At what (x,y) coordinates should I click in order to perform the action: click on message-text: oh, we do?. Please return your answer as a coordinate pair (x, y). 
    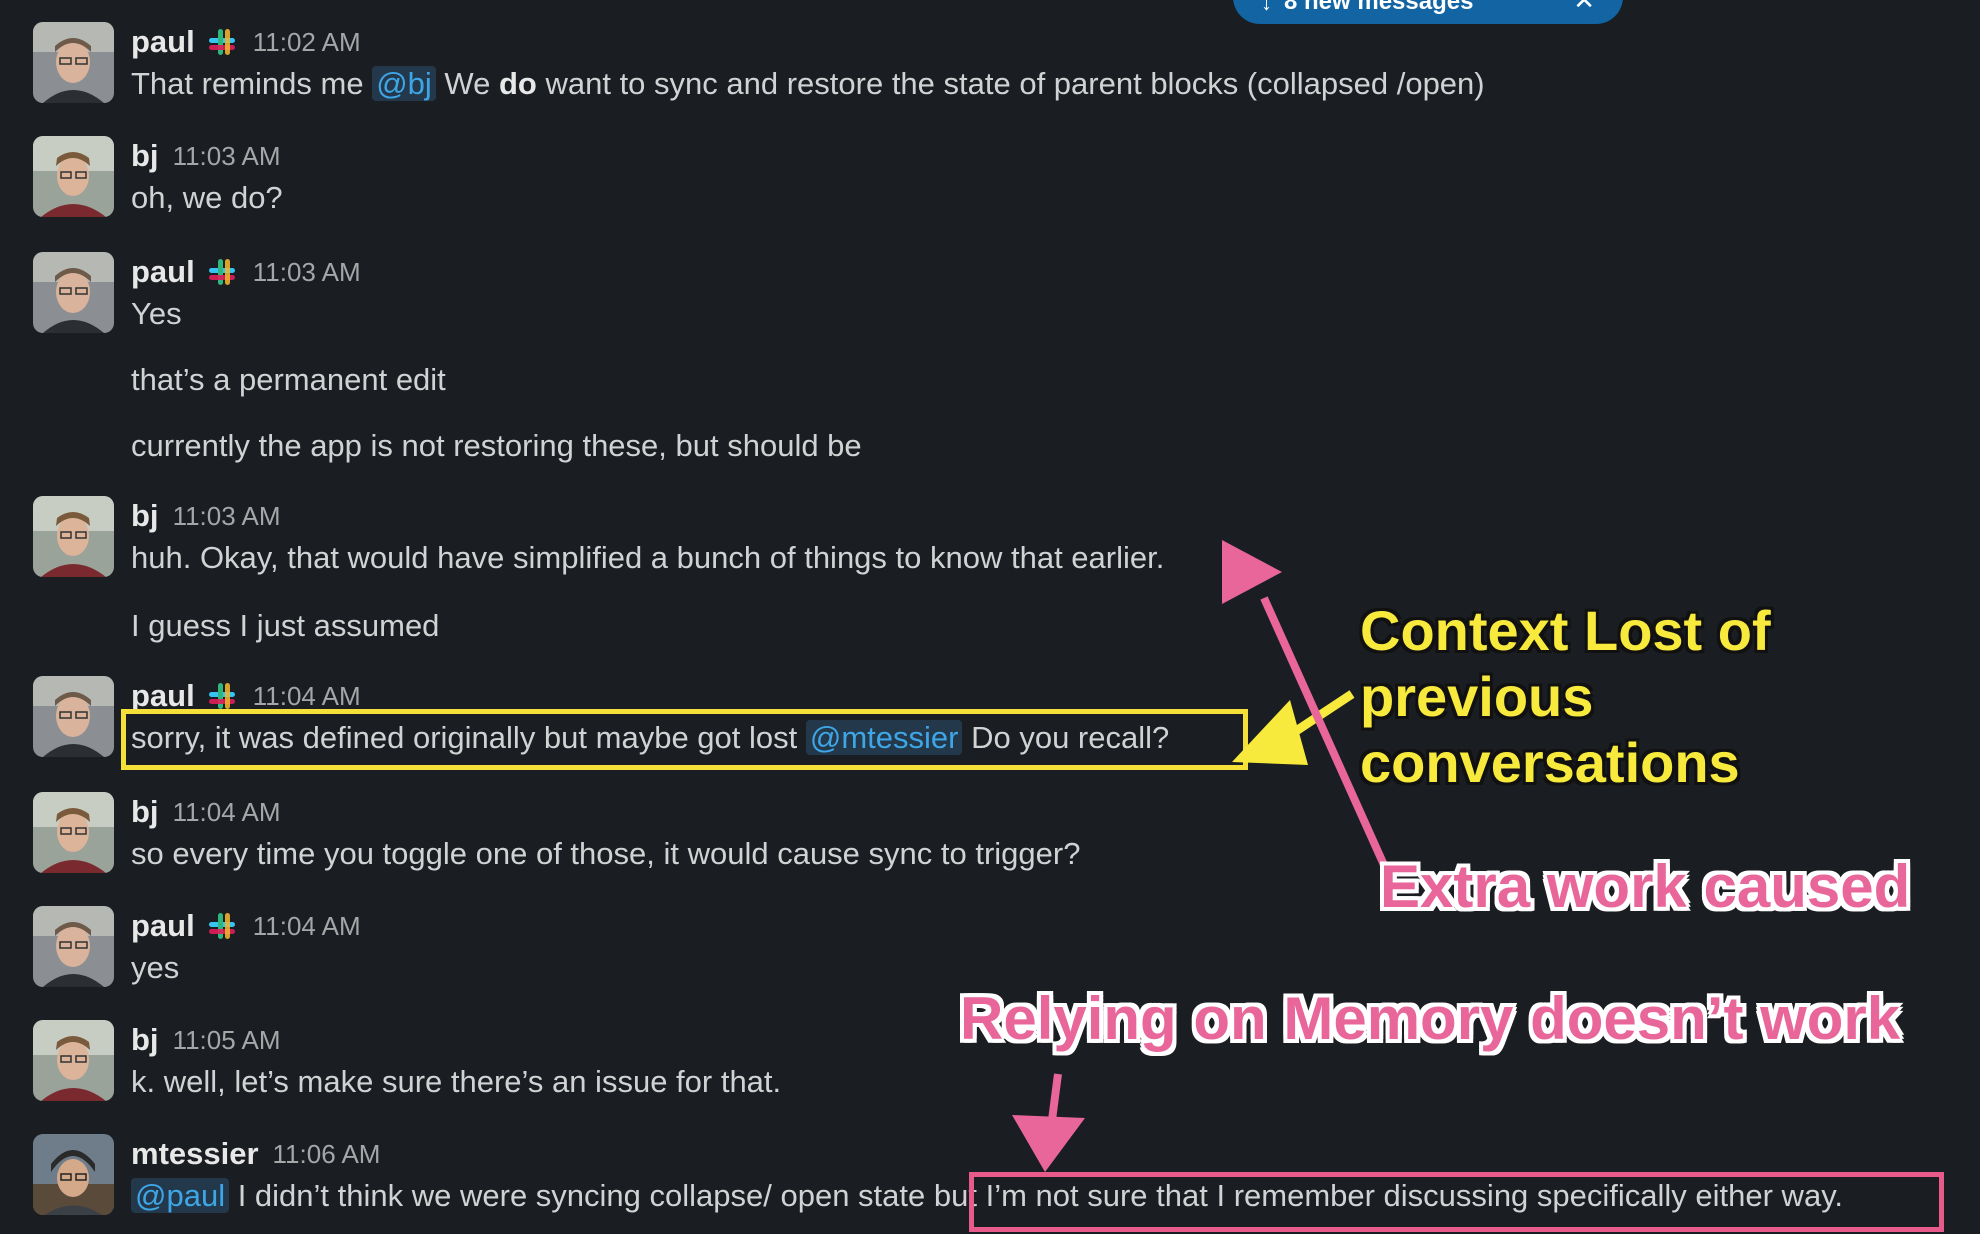
    Looking at the image, I should click on (207, 197).